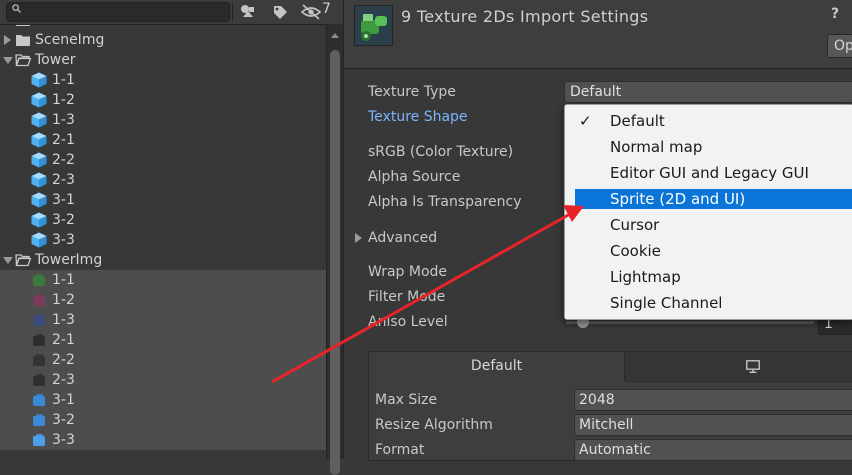 The height and width of the screenshot is (475, 852). What do you see at coordinates (408, 272) in the screenshot?
I see `wrap-mode-label: Wrap Mode` at bounding box center [408, 272].